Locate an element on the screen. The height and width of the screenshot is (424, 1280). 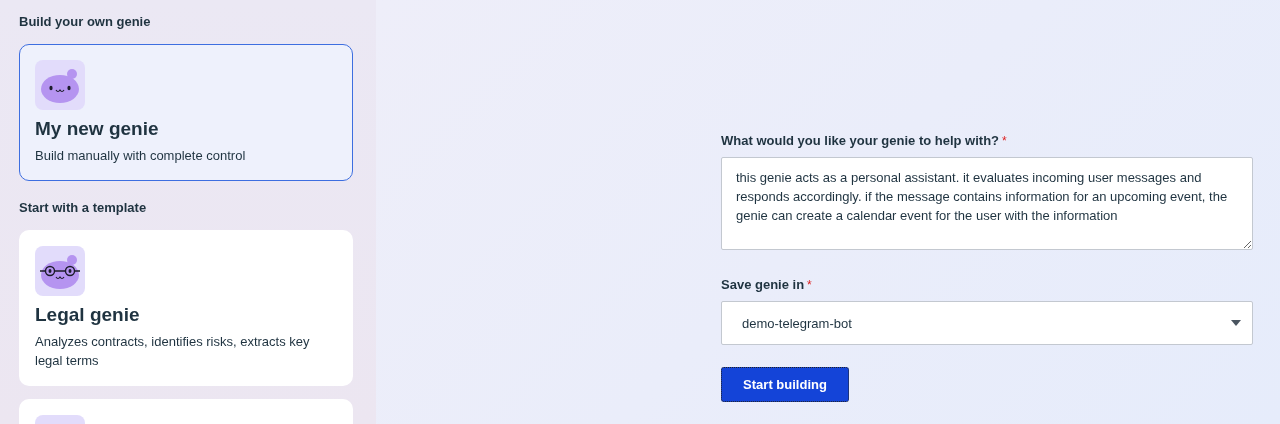
genie-card: Legal genie Analyzes contracts, identifies risks, extracts key legal terms is located at coordinates (186, 308).